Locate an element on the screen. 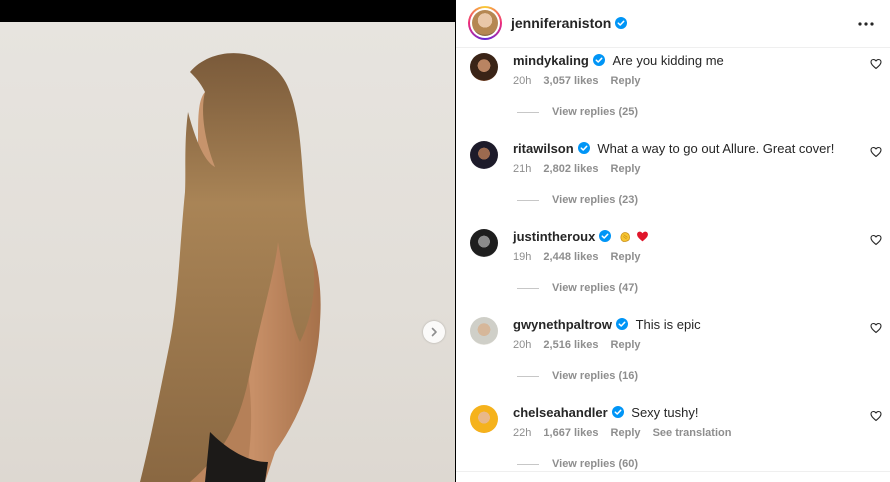  comment-meta: 21h 2,802 likes Reply is located at coordinates (581, 169).